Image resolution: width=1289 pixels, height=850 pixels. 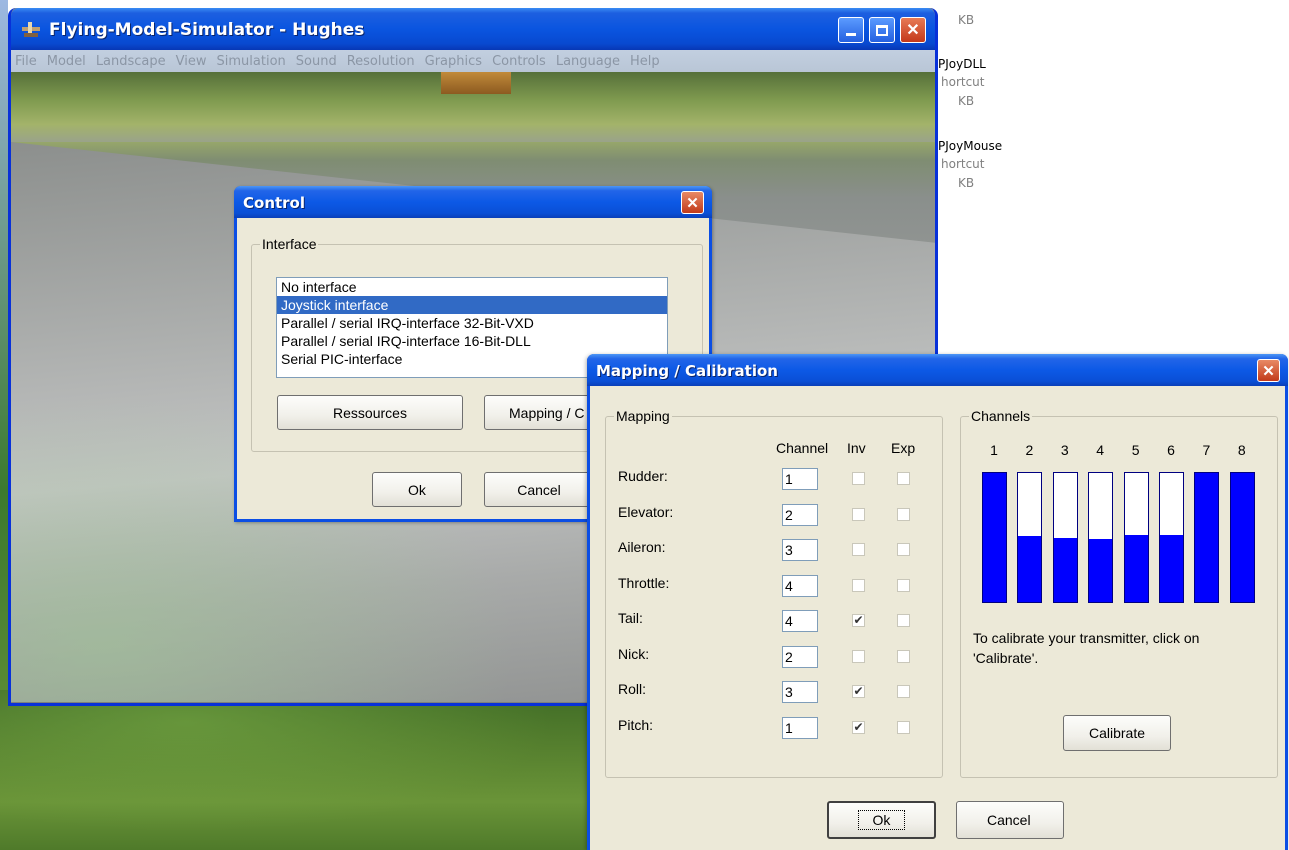 I want to click on mapping-group-label: Mapping, so click(x=643, y=416).